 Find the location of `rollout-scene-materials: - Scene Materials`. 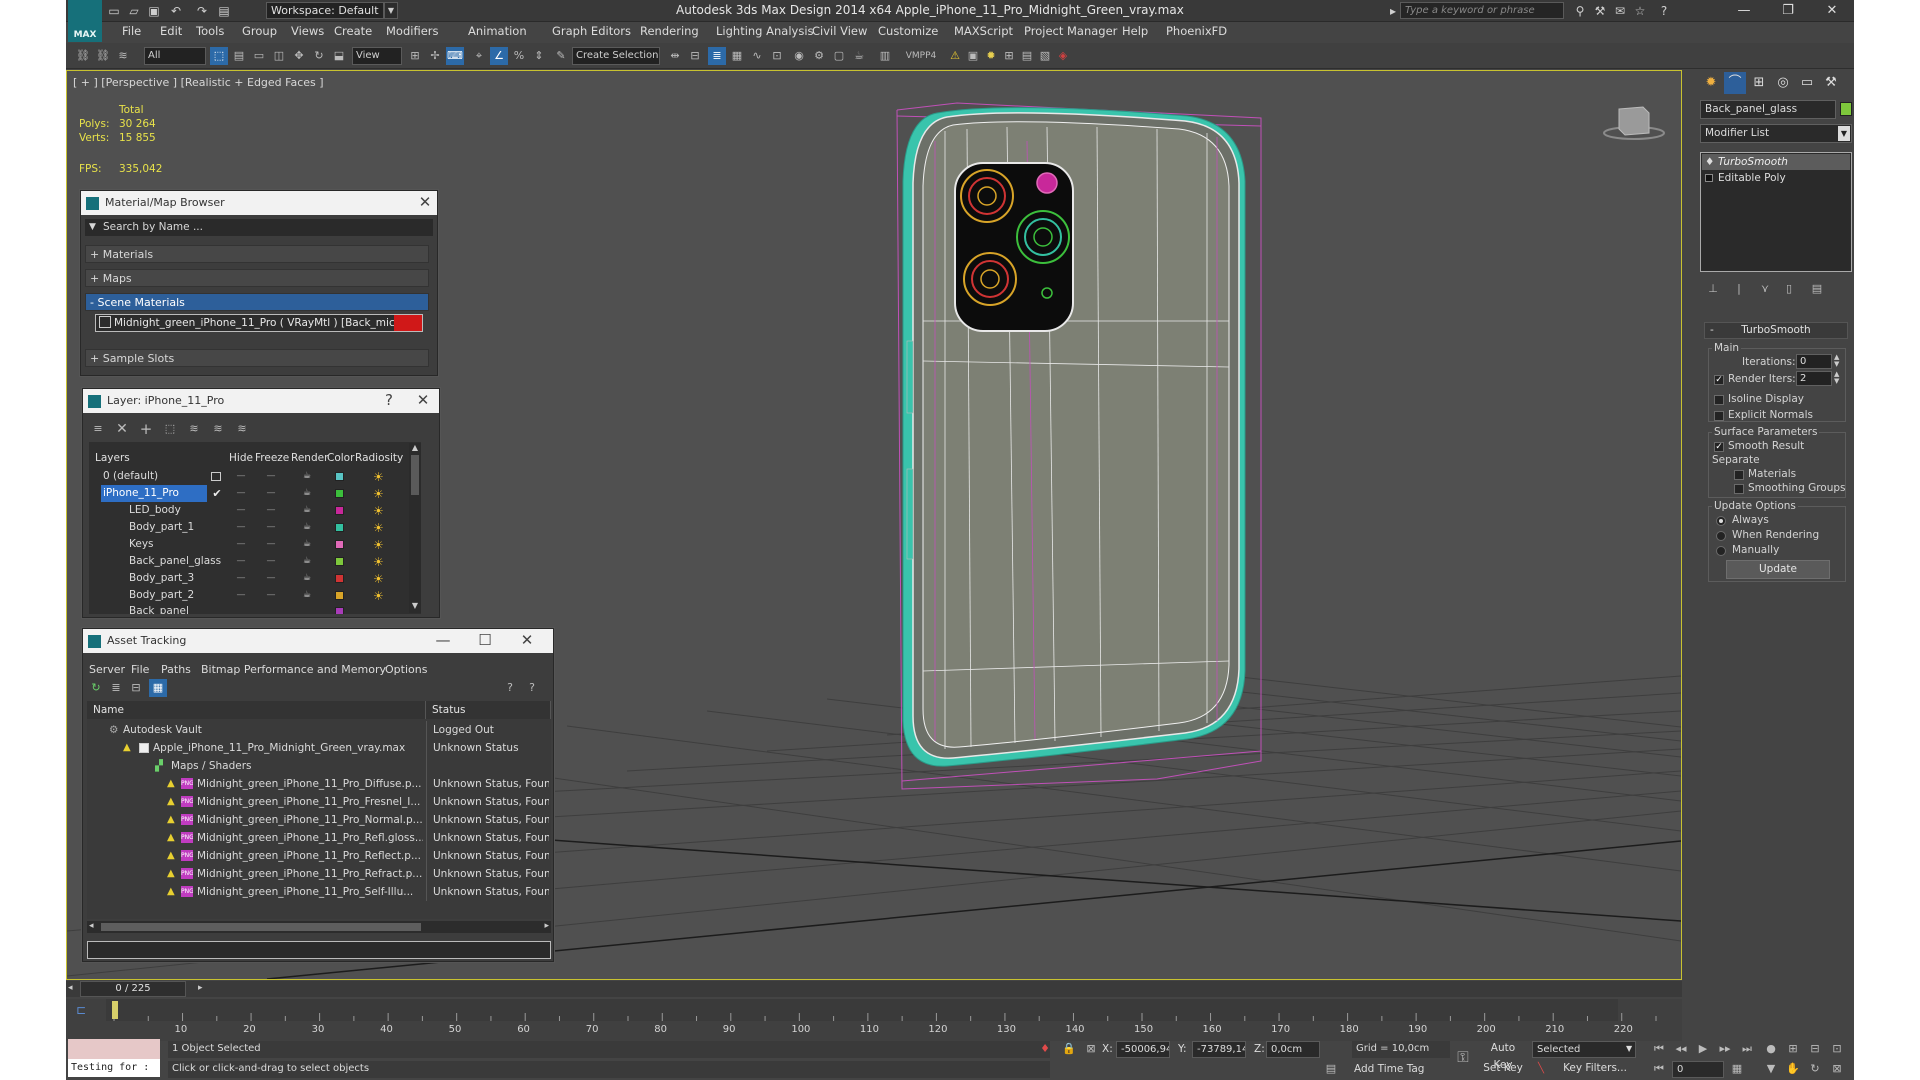

rollout-scene-materials: - Scene Materials is located at coordinates (257, 302).